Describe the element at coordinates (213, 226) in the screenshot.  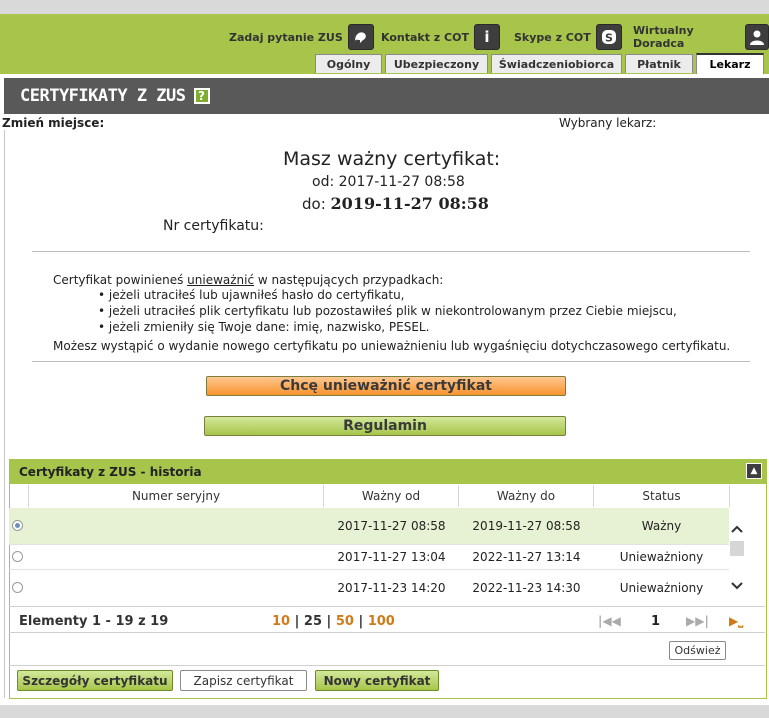
I see `certificate-number-label: Nr certyfikatu:` at that location.